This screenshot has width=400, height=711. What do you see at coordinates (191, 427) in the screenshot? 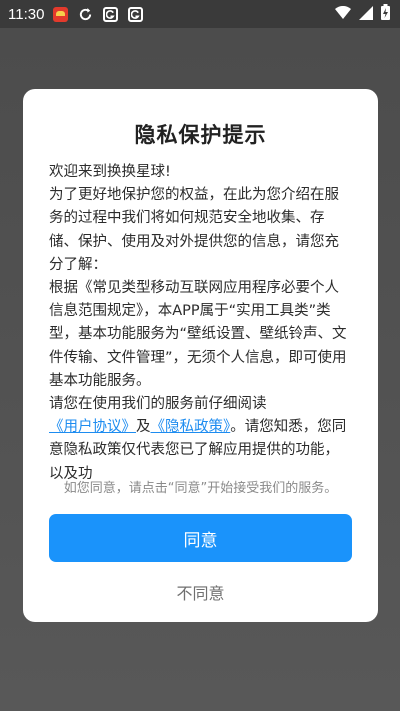
I see `privacy-policy-link: 《隐私政策》` at bounding box center [191, 427].